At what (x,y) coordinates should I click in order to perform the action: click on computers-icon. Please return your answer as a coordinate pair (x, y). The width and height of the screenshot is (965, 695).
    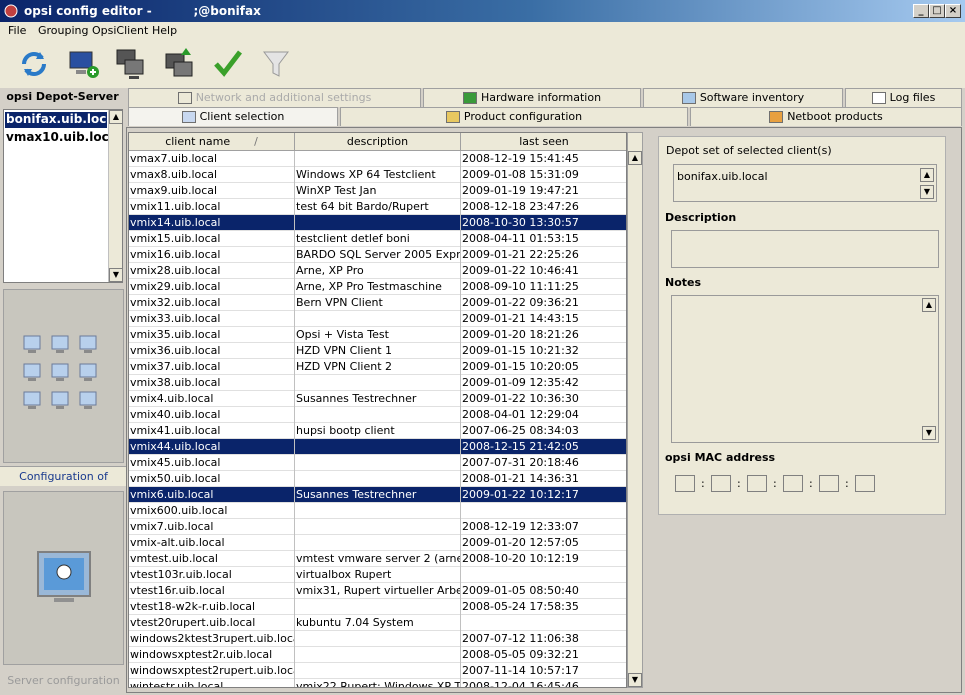
    Looking at the image, I should click on (131, 64).